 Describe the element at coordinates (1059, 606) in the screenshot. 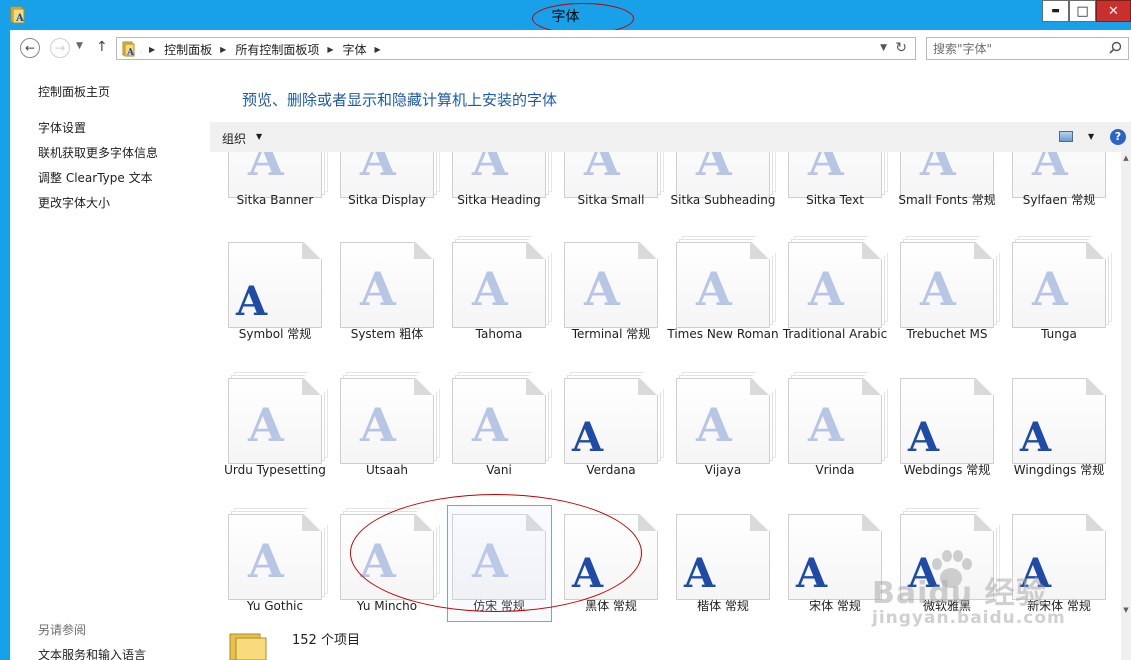

I see `font-tile-label: 新宋体 常规` at that location.